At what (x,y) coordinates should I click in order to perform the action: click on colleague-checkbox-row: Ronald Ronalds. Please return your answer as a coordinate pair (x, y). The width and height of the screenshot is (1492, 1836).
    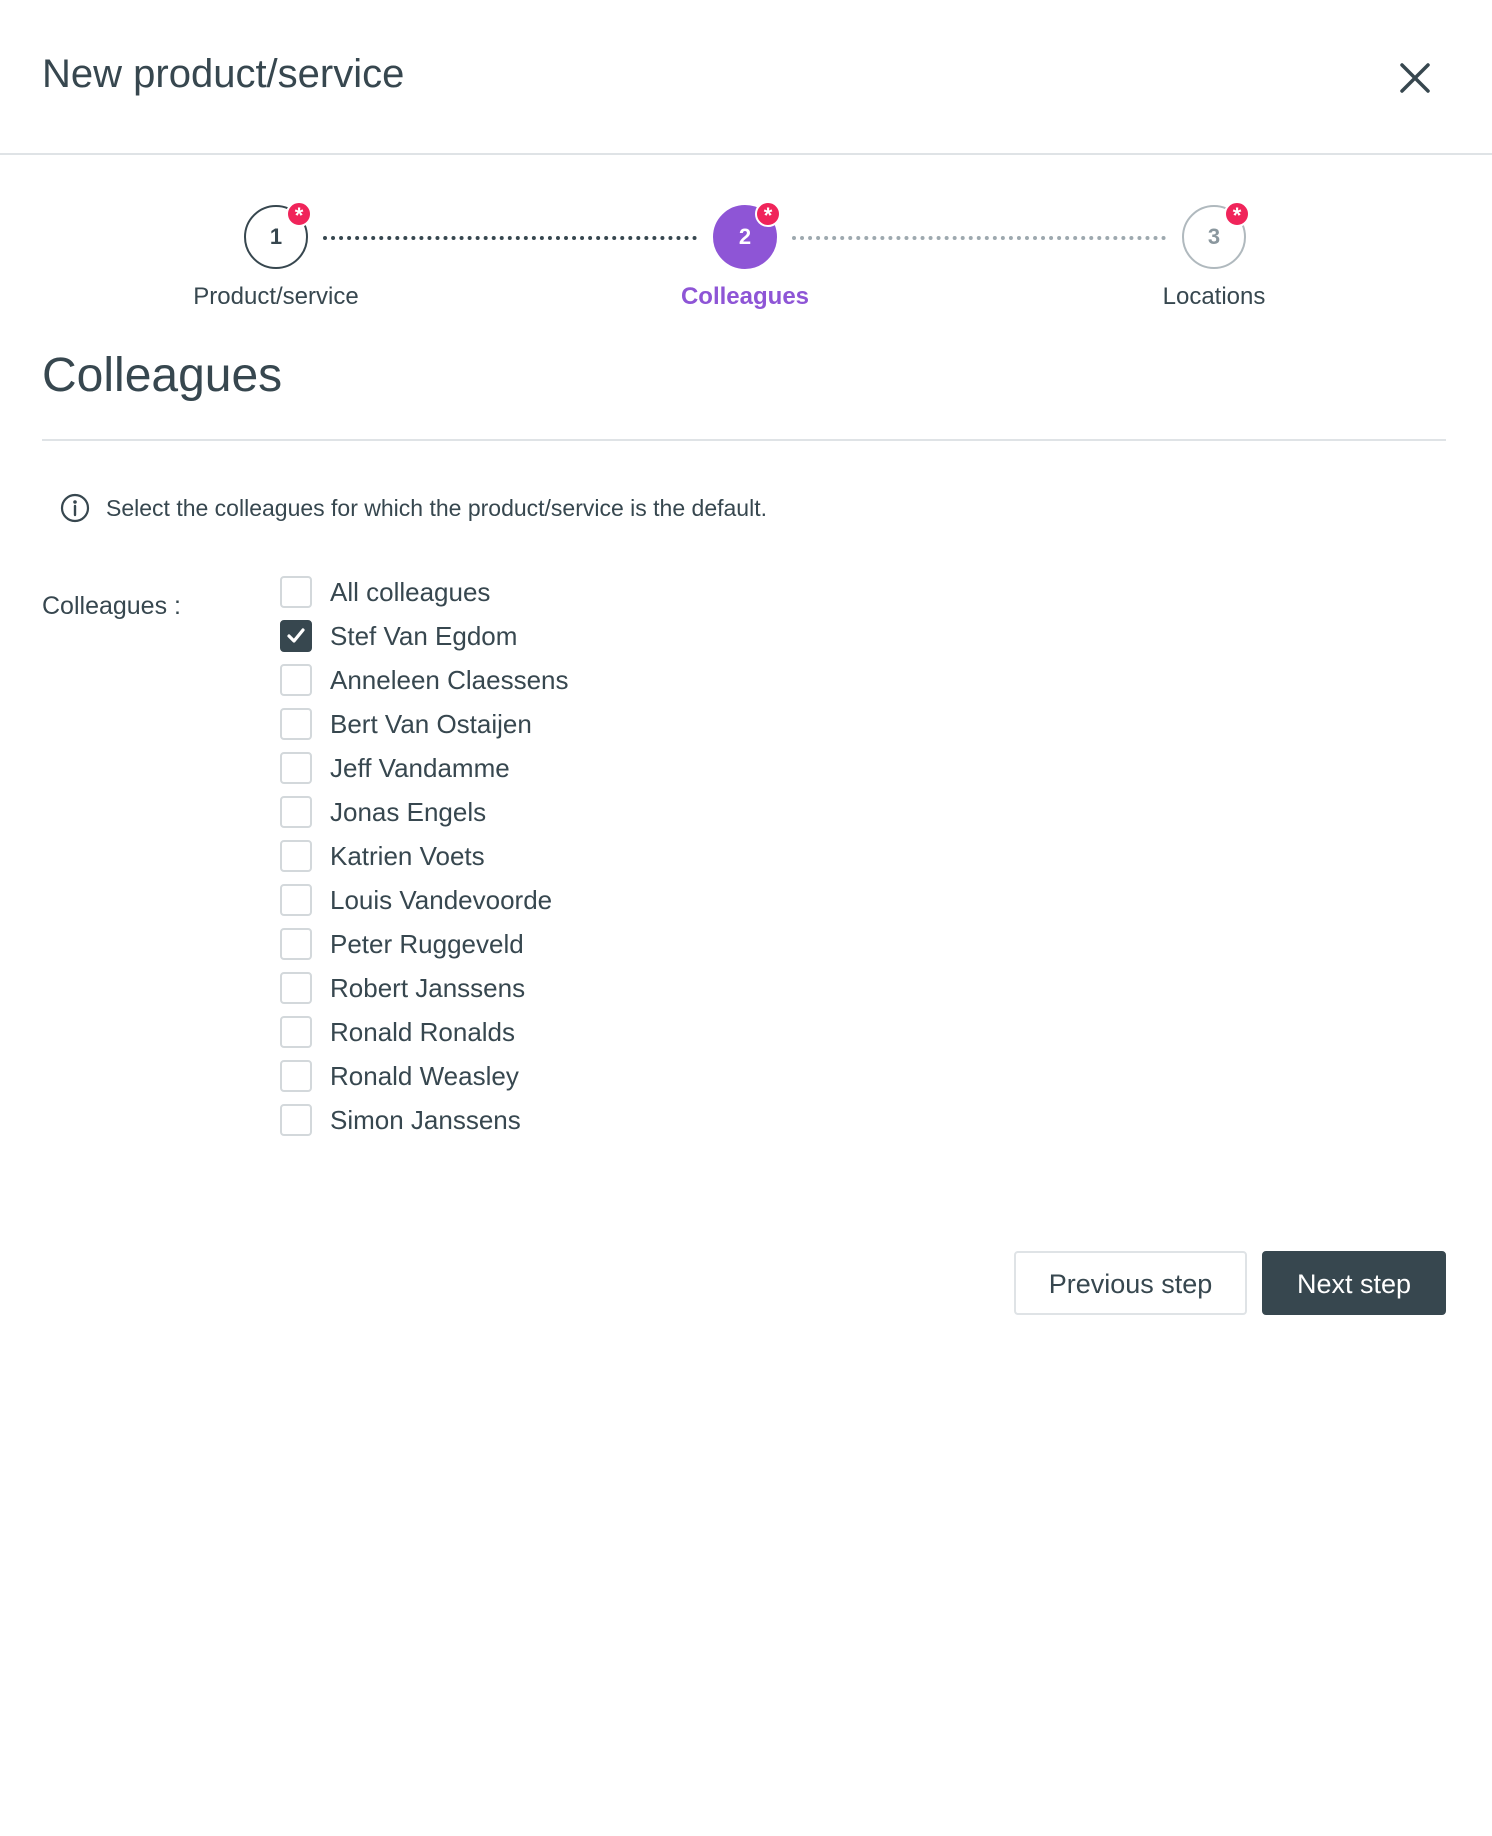
    Looking at the image, I should click on (424, 1032).